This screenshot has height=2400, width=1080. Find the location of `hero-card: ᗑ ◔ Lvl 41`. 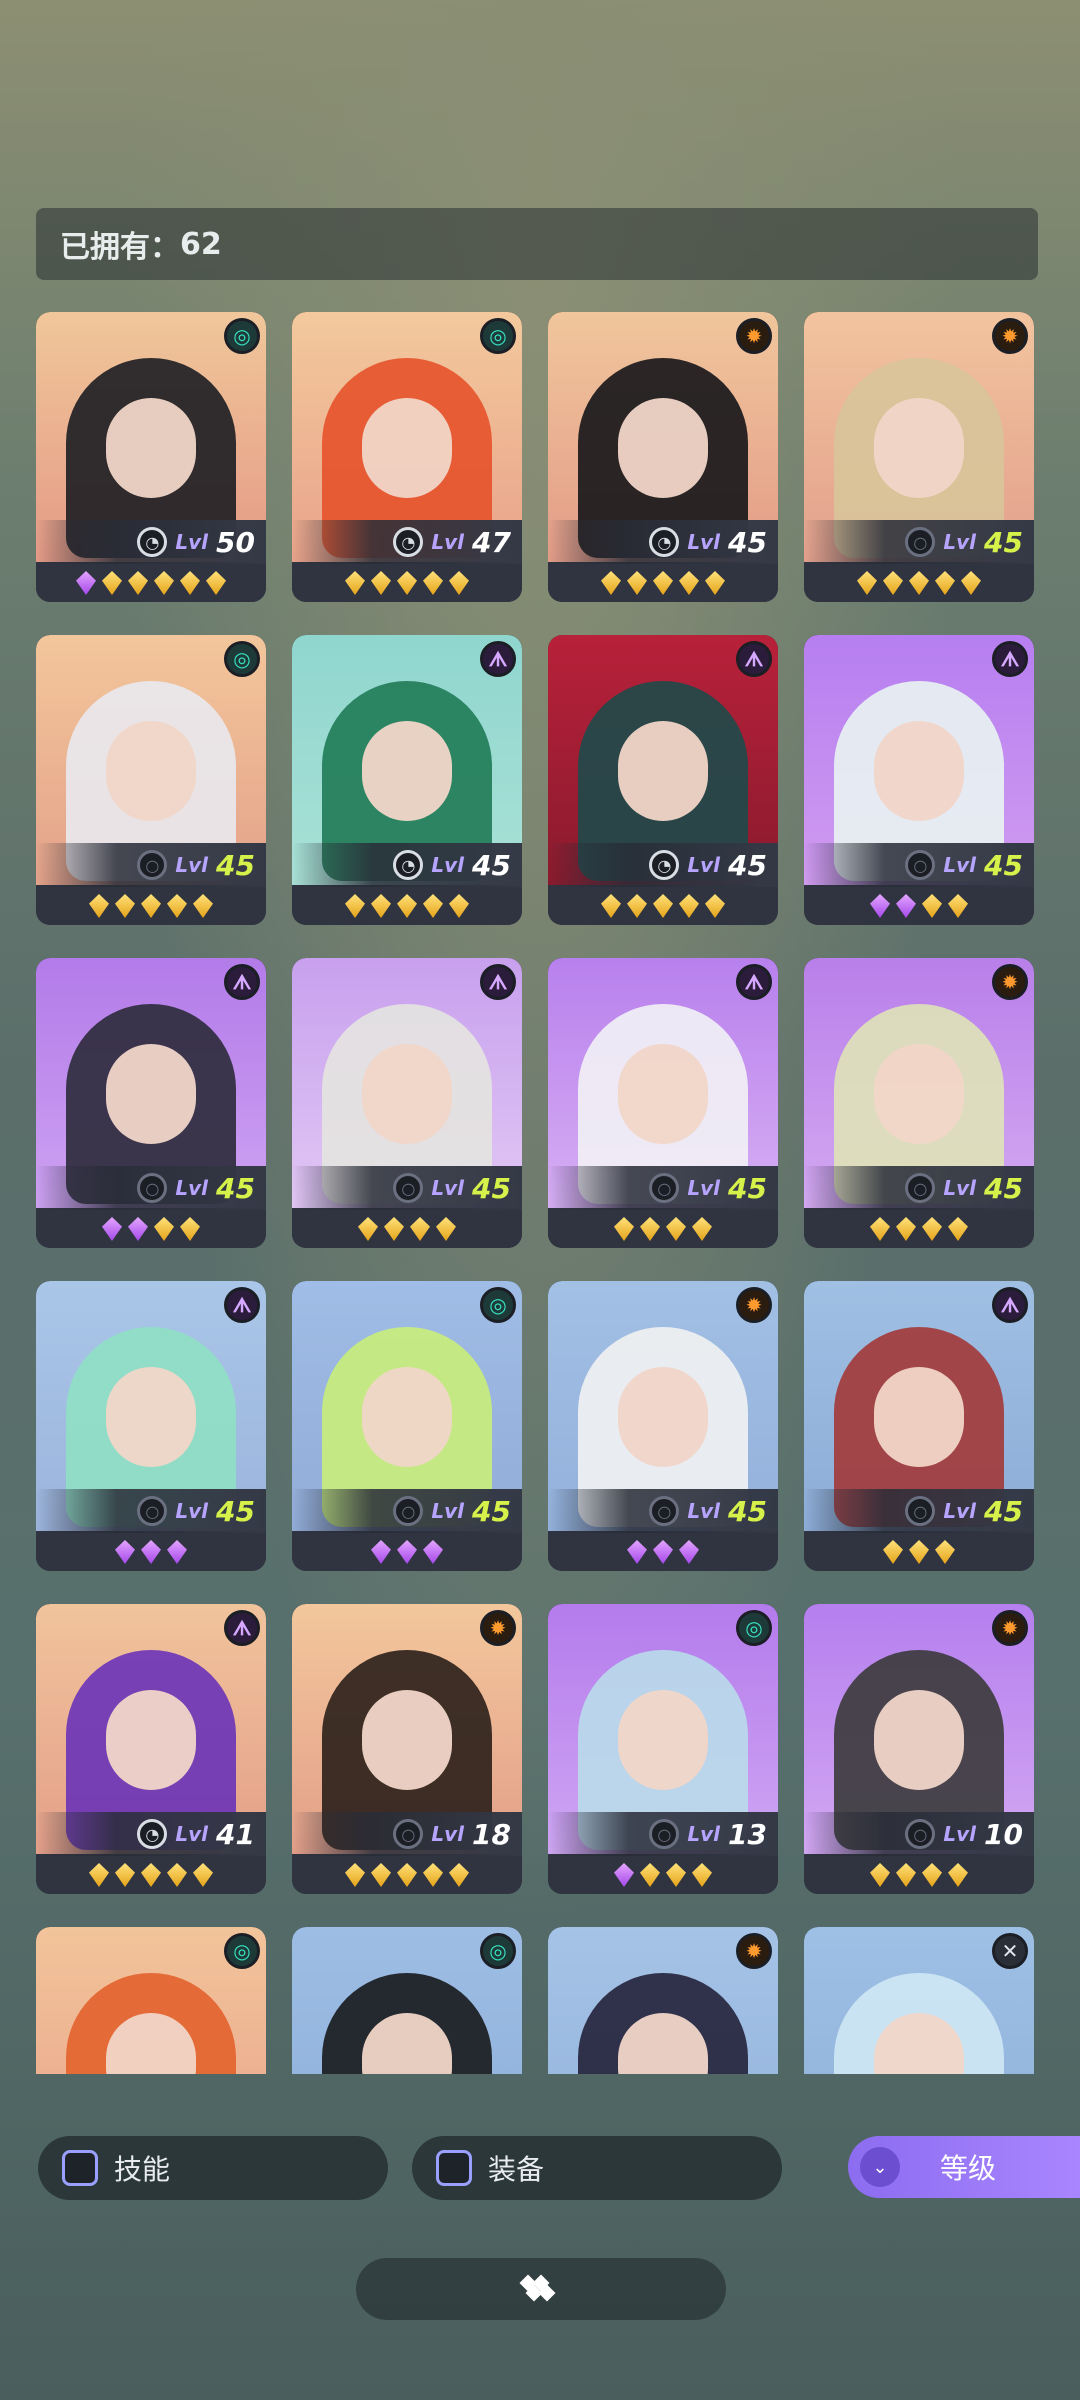

hero-card: ᗑ ◔ Lvl 41 is located at coordinates (151, 1749).